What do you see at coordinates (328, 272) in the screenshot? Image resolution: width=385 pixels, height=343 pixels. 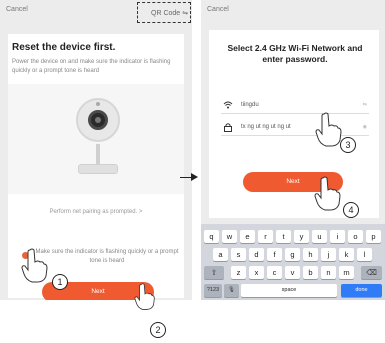 I see `key-n: n` at bounding box center [328, 272].